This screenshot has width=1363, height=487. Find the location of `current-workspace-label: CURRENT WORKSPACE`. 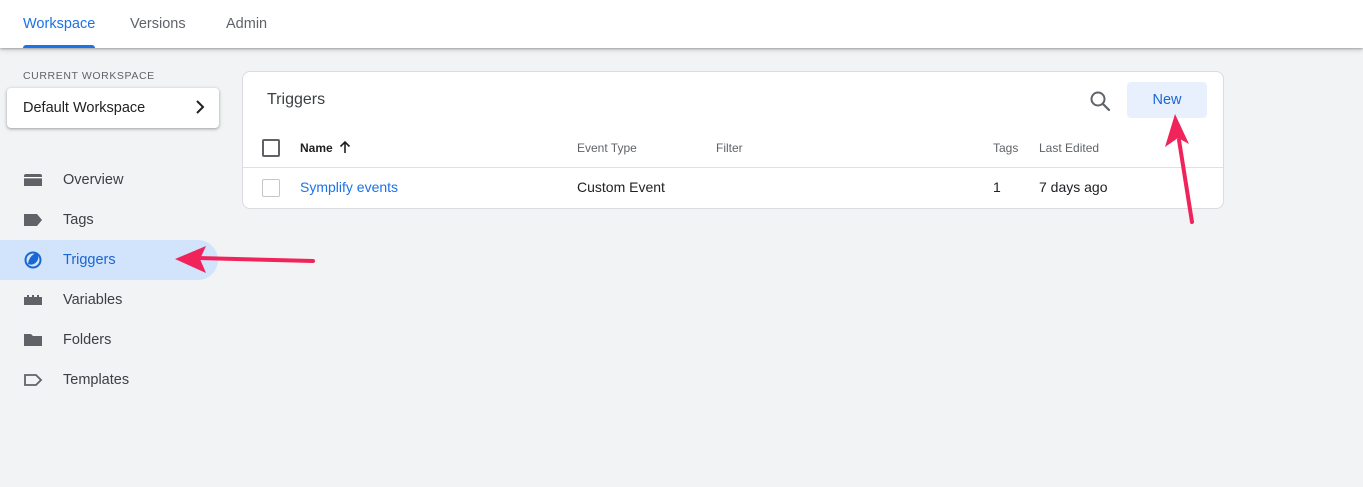

current-workspace-label: CURRENT WORKSPACE is located at coordinates (89, 76).